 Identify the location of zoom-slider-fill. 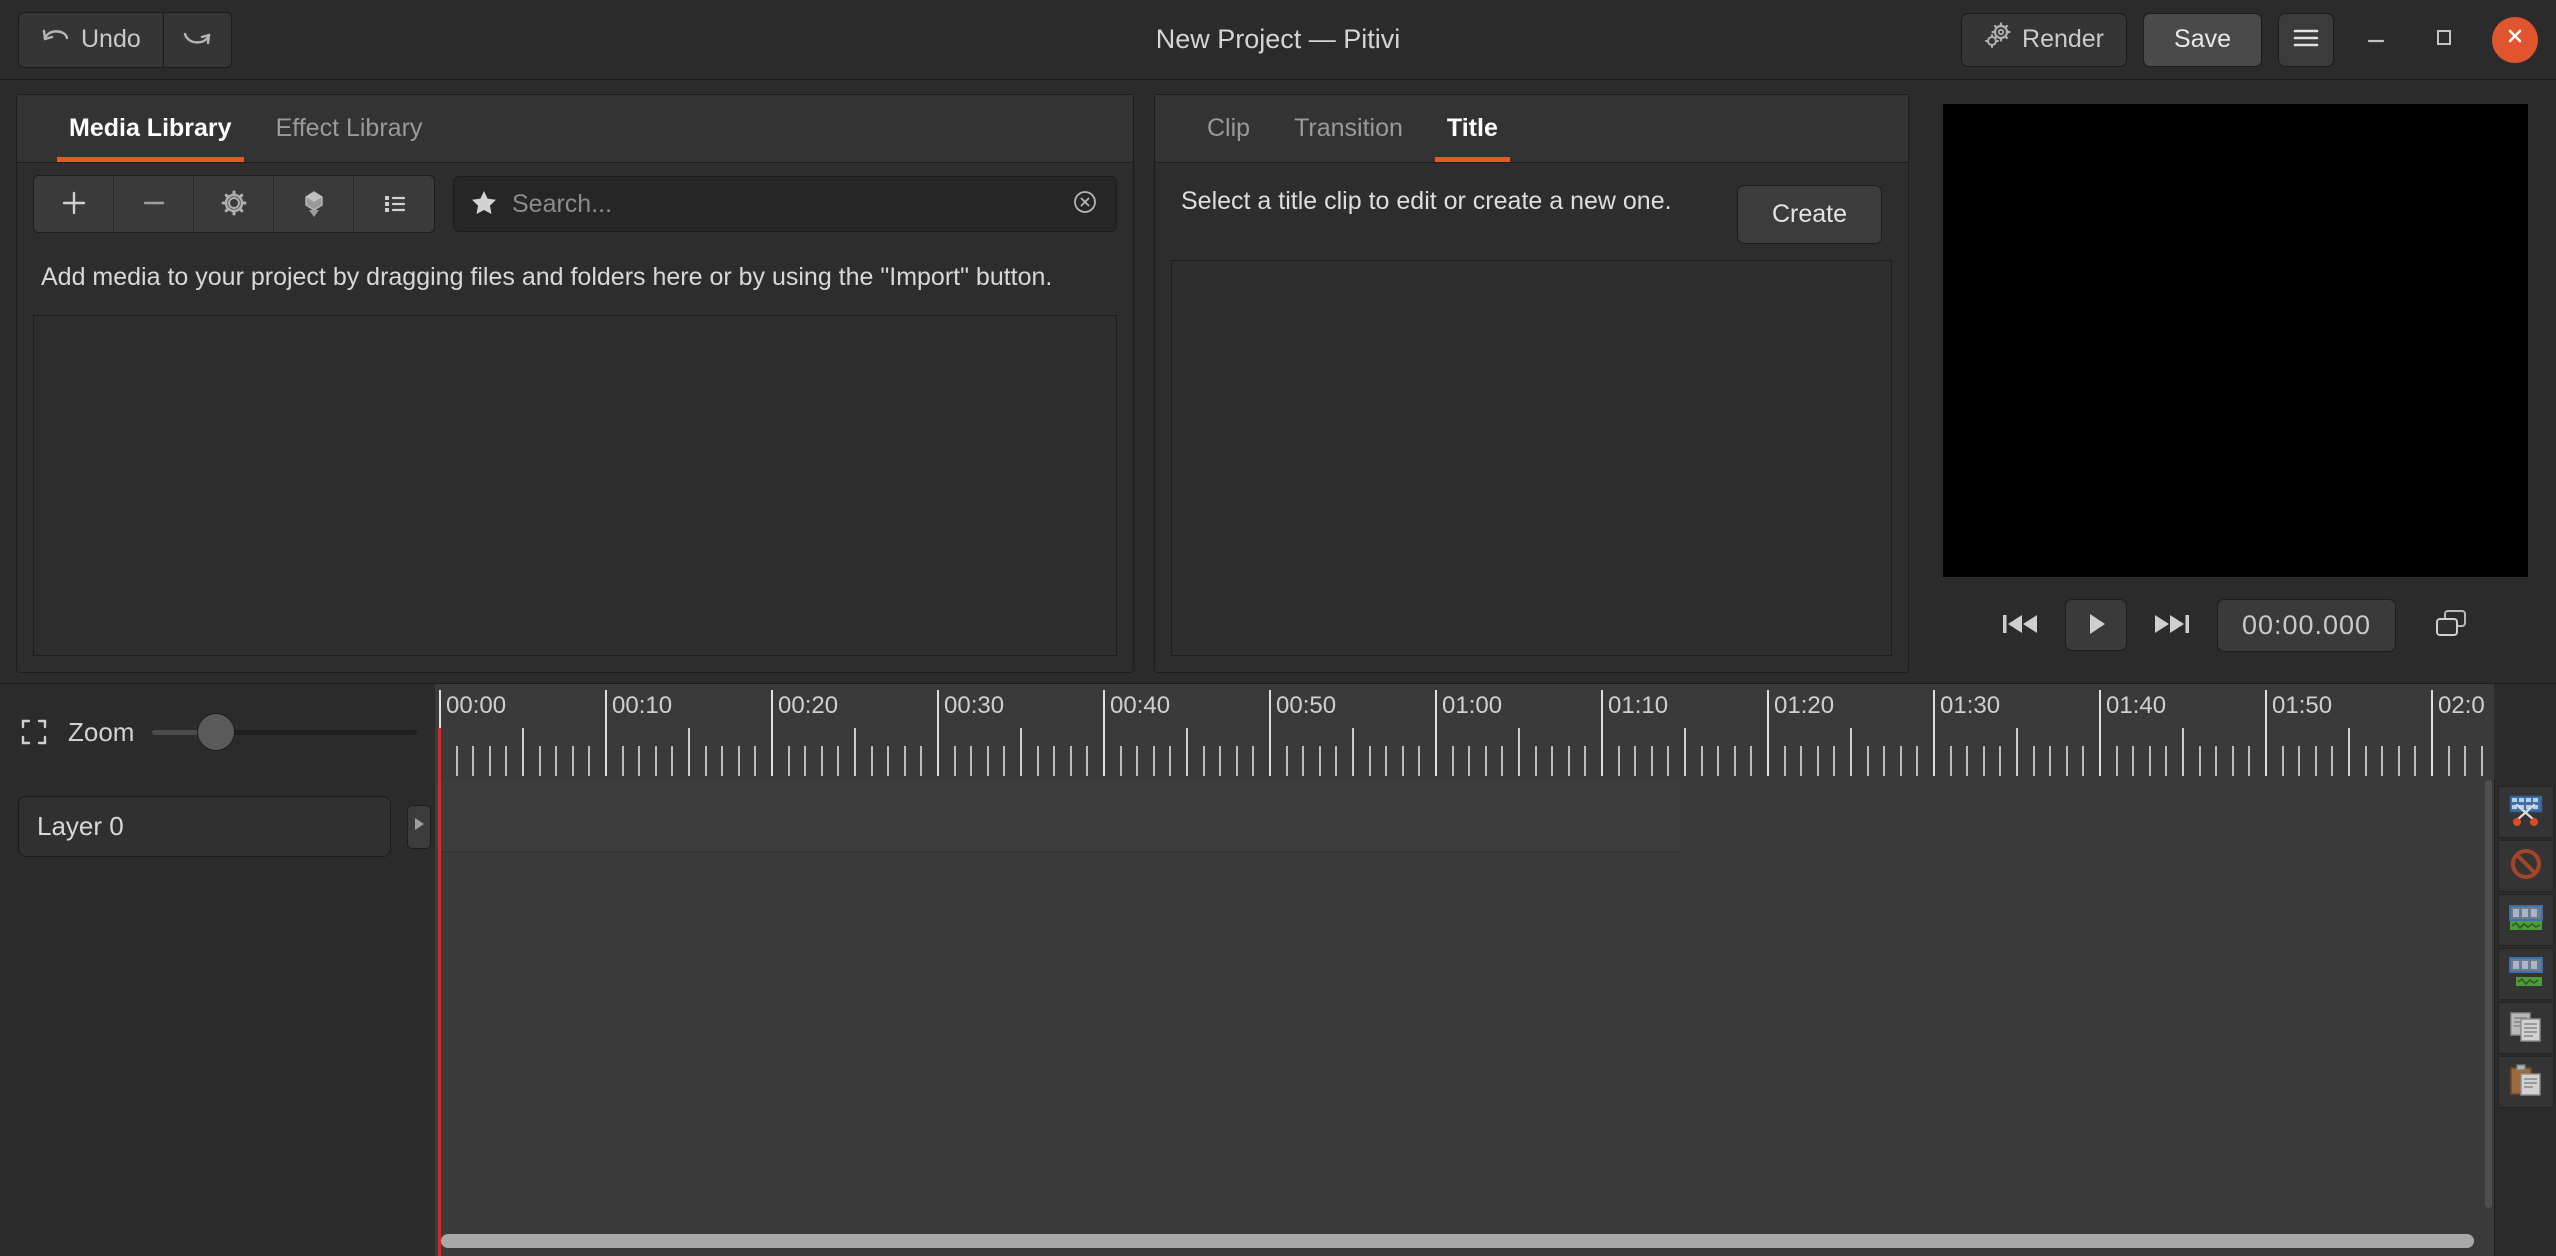
(176, 732).